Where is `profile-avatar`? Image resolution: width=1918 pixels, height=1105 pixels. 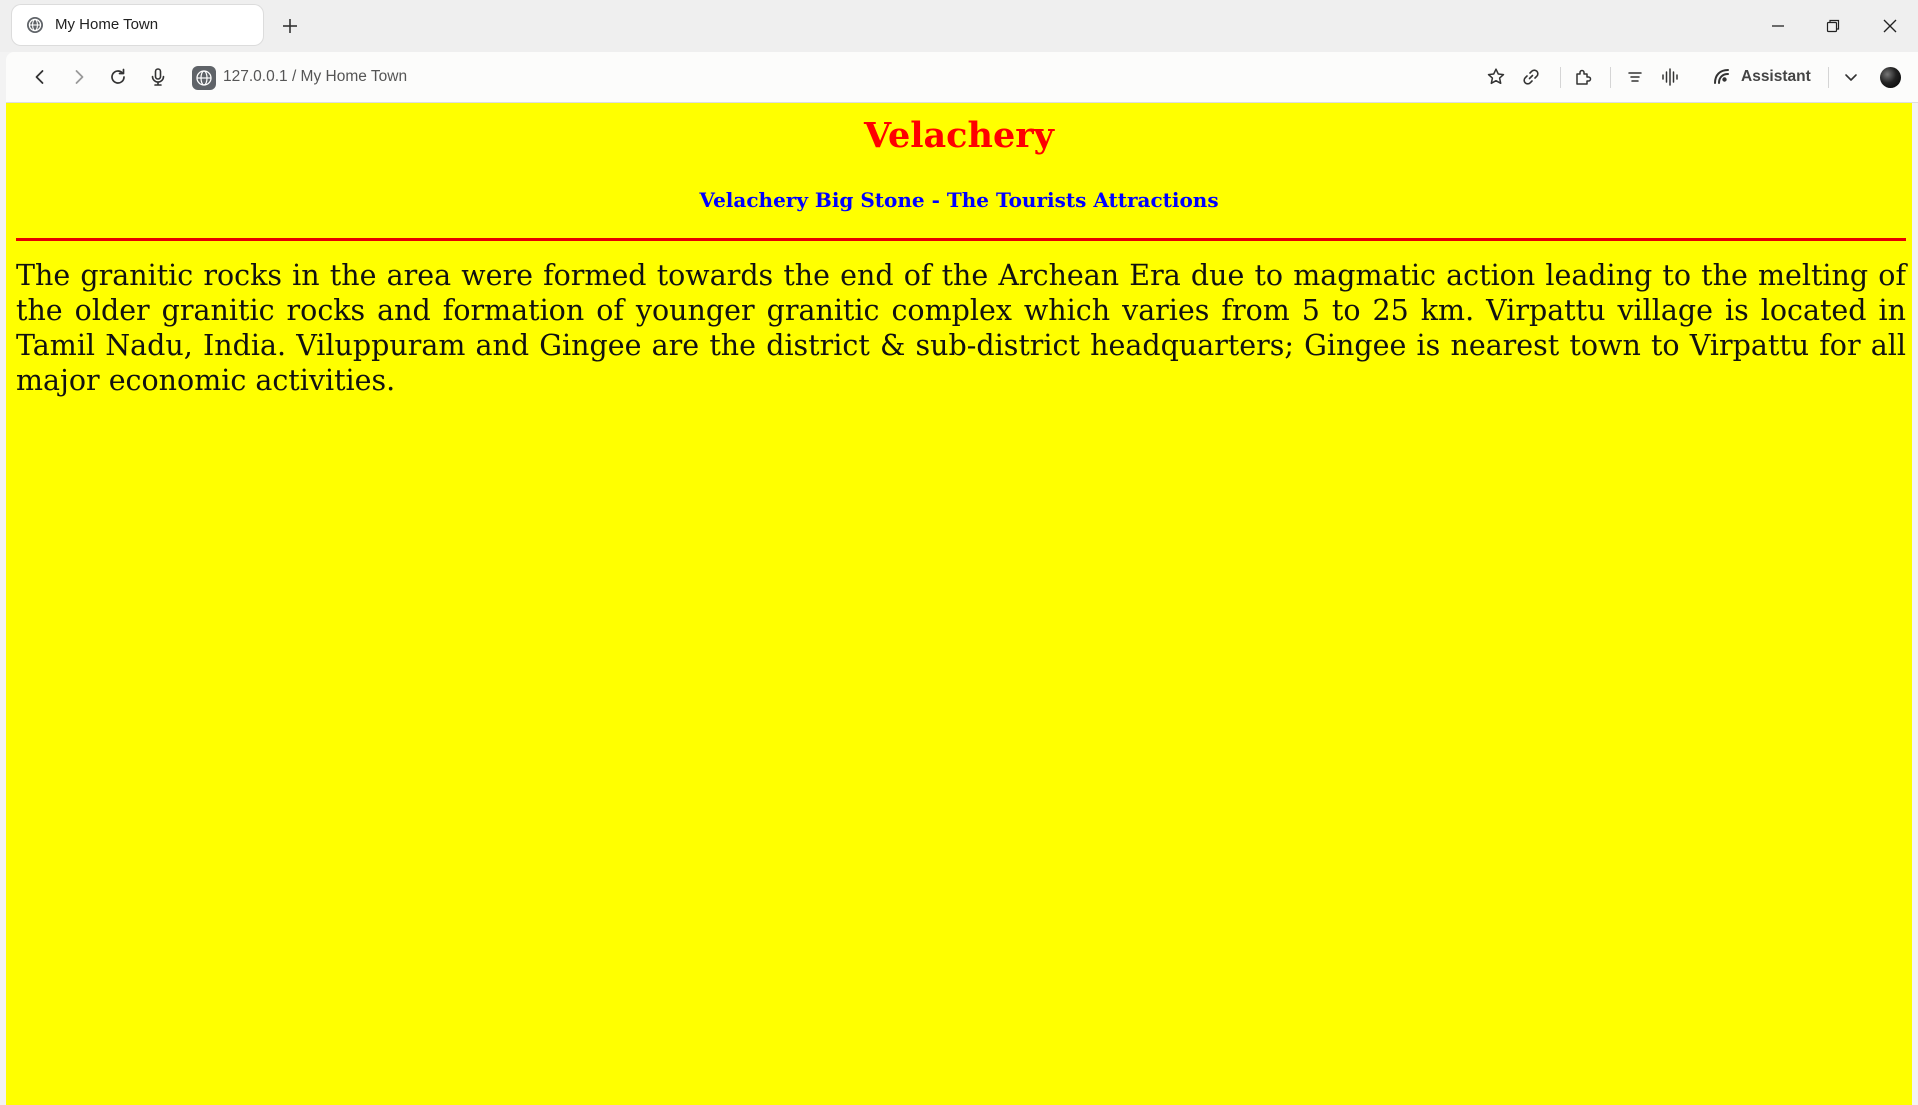
profile-avatar is located at coordinates (1890, 77).